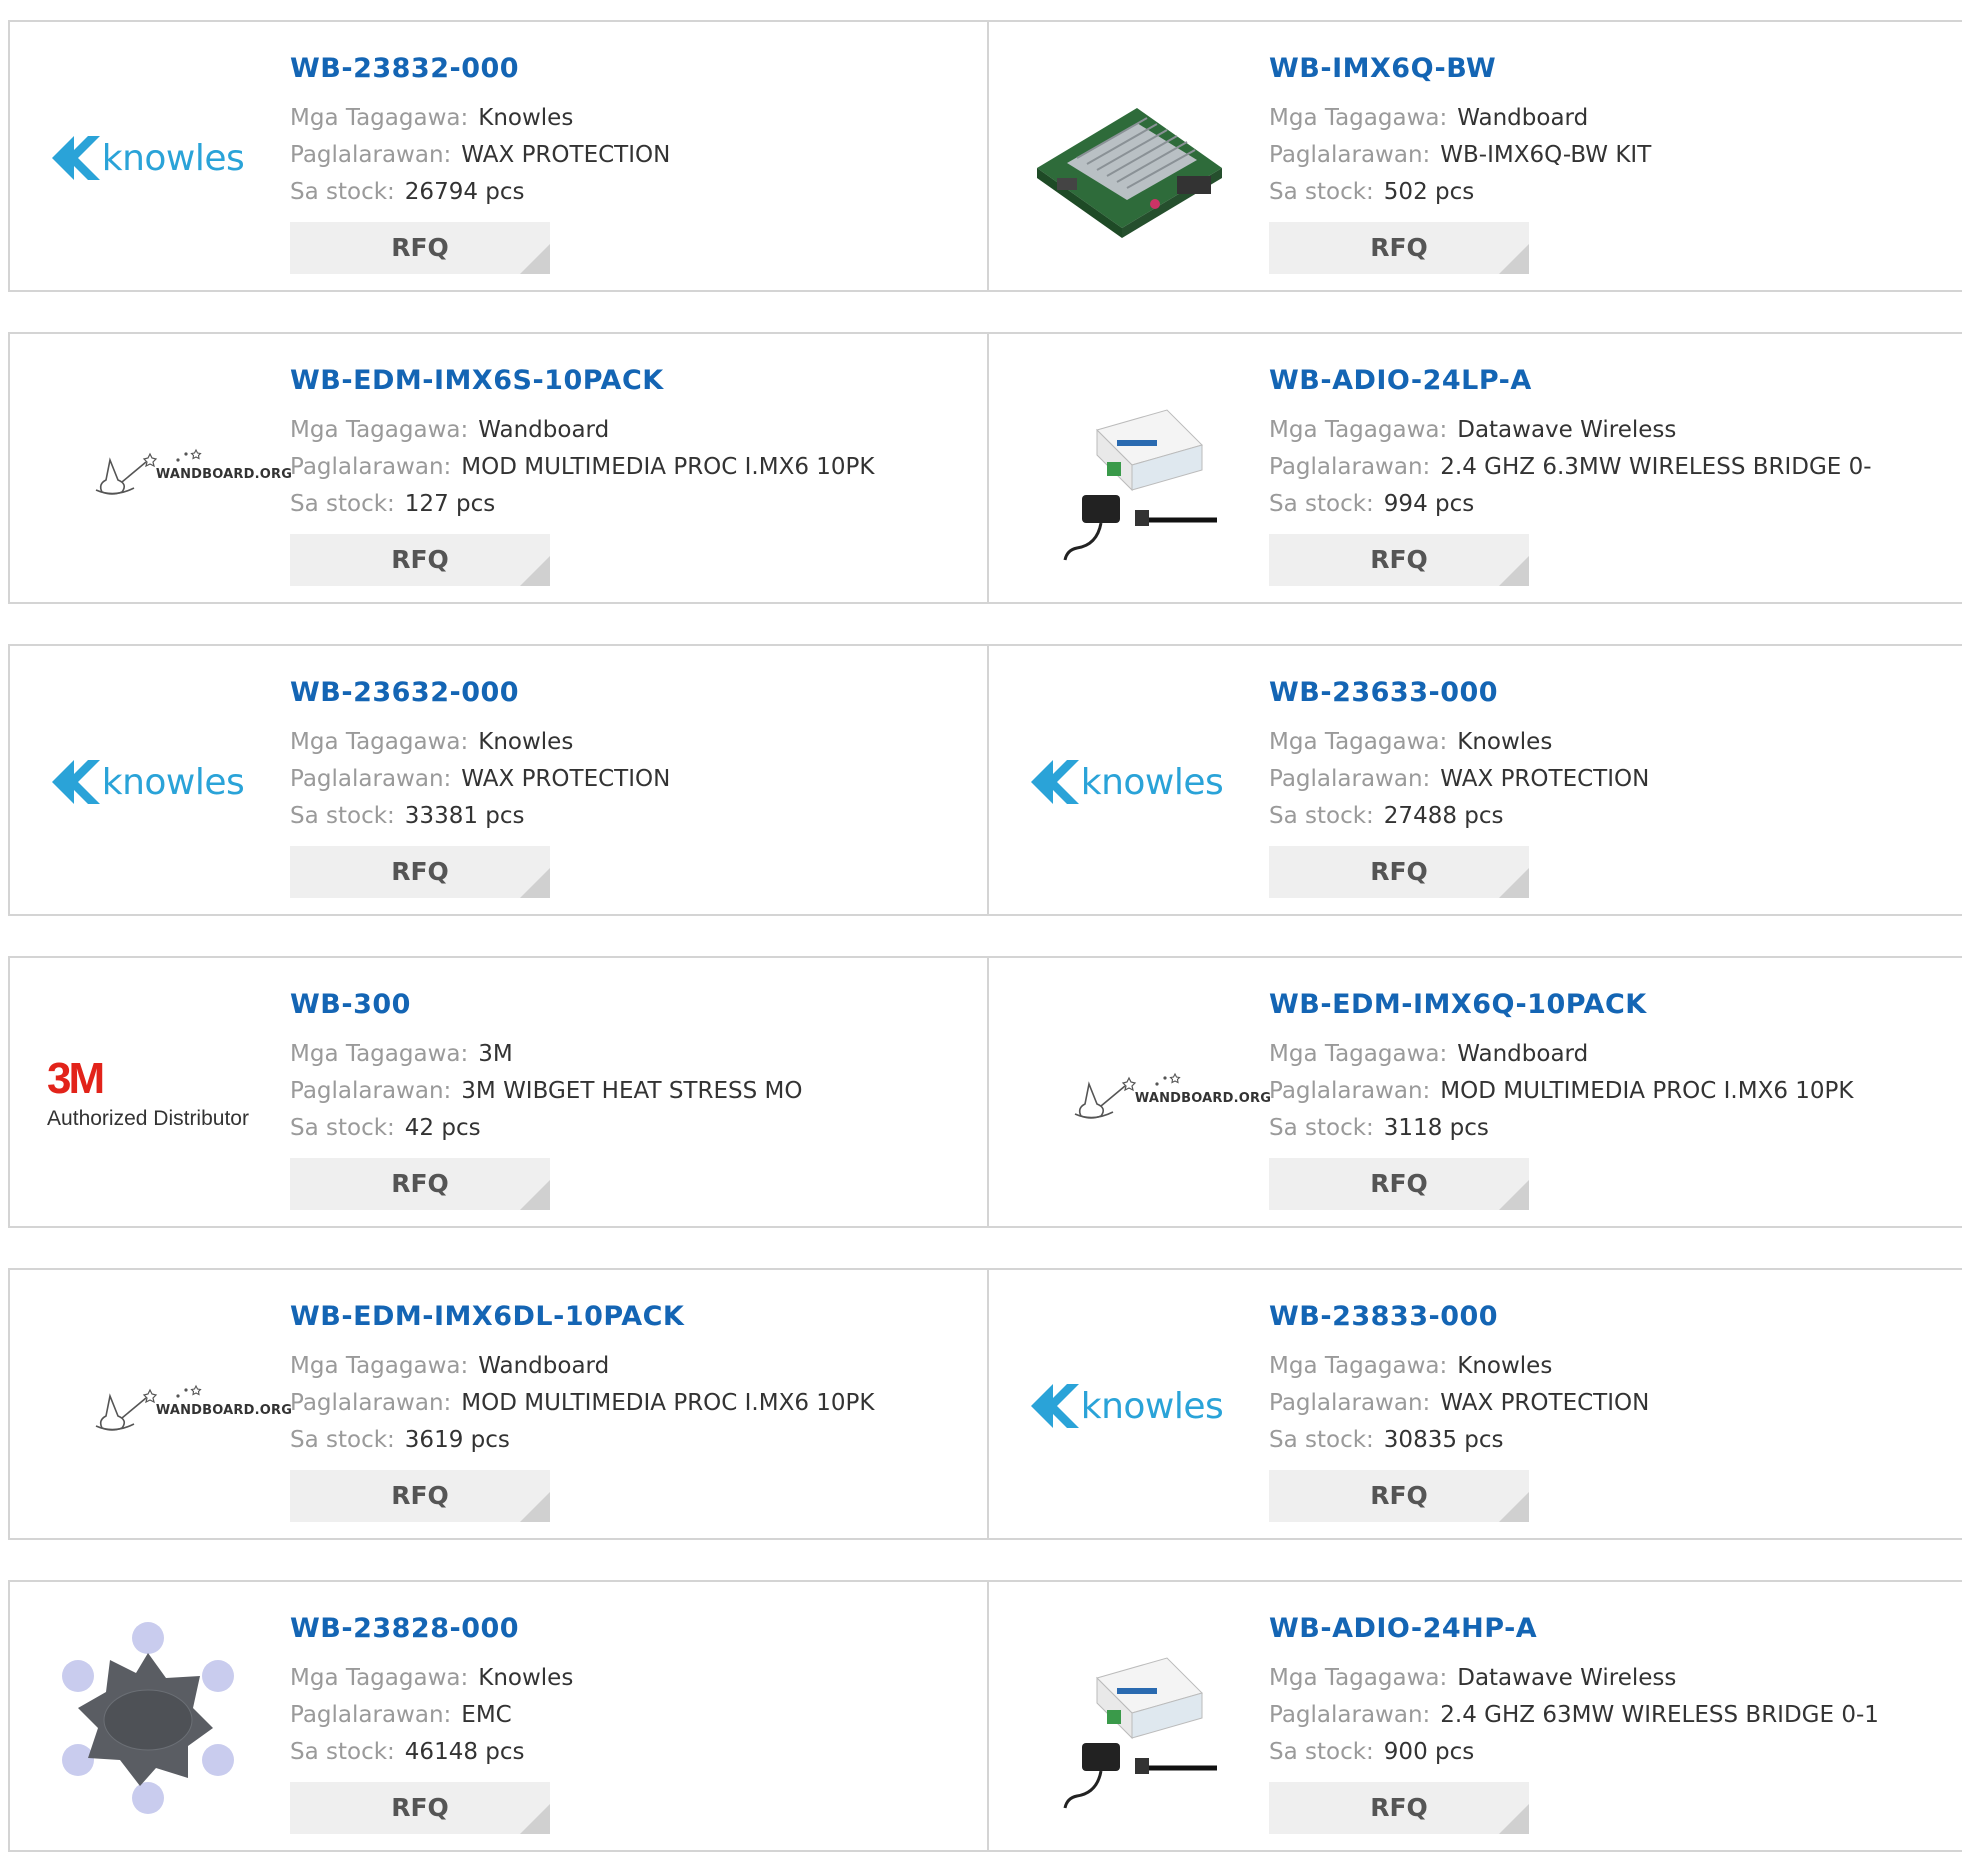 The image size is (1962, 1852). Describe the element at coordinates (189, 1391) in the screenshot. I see `stars-icon` at that location.